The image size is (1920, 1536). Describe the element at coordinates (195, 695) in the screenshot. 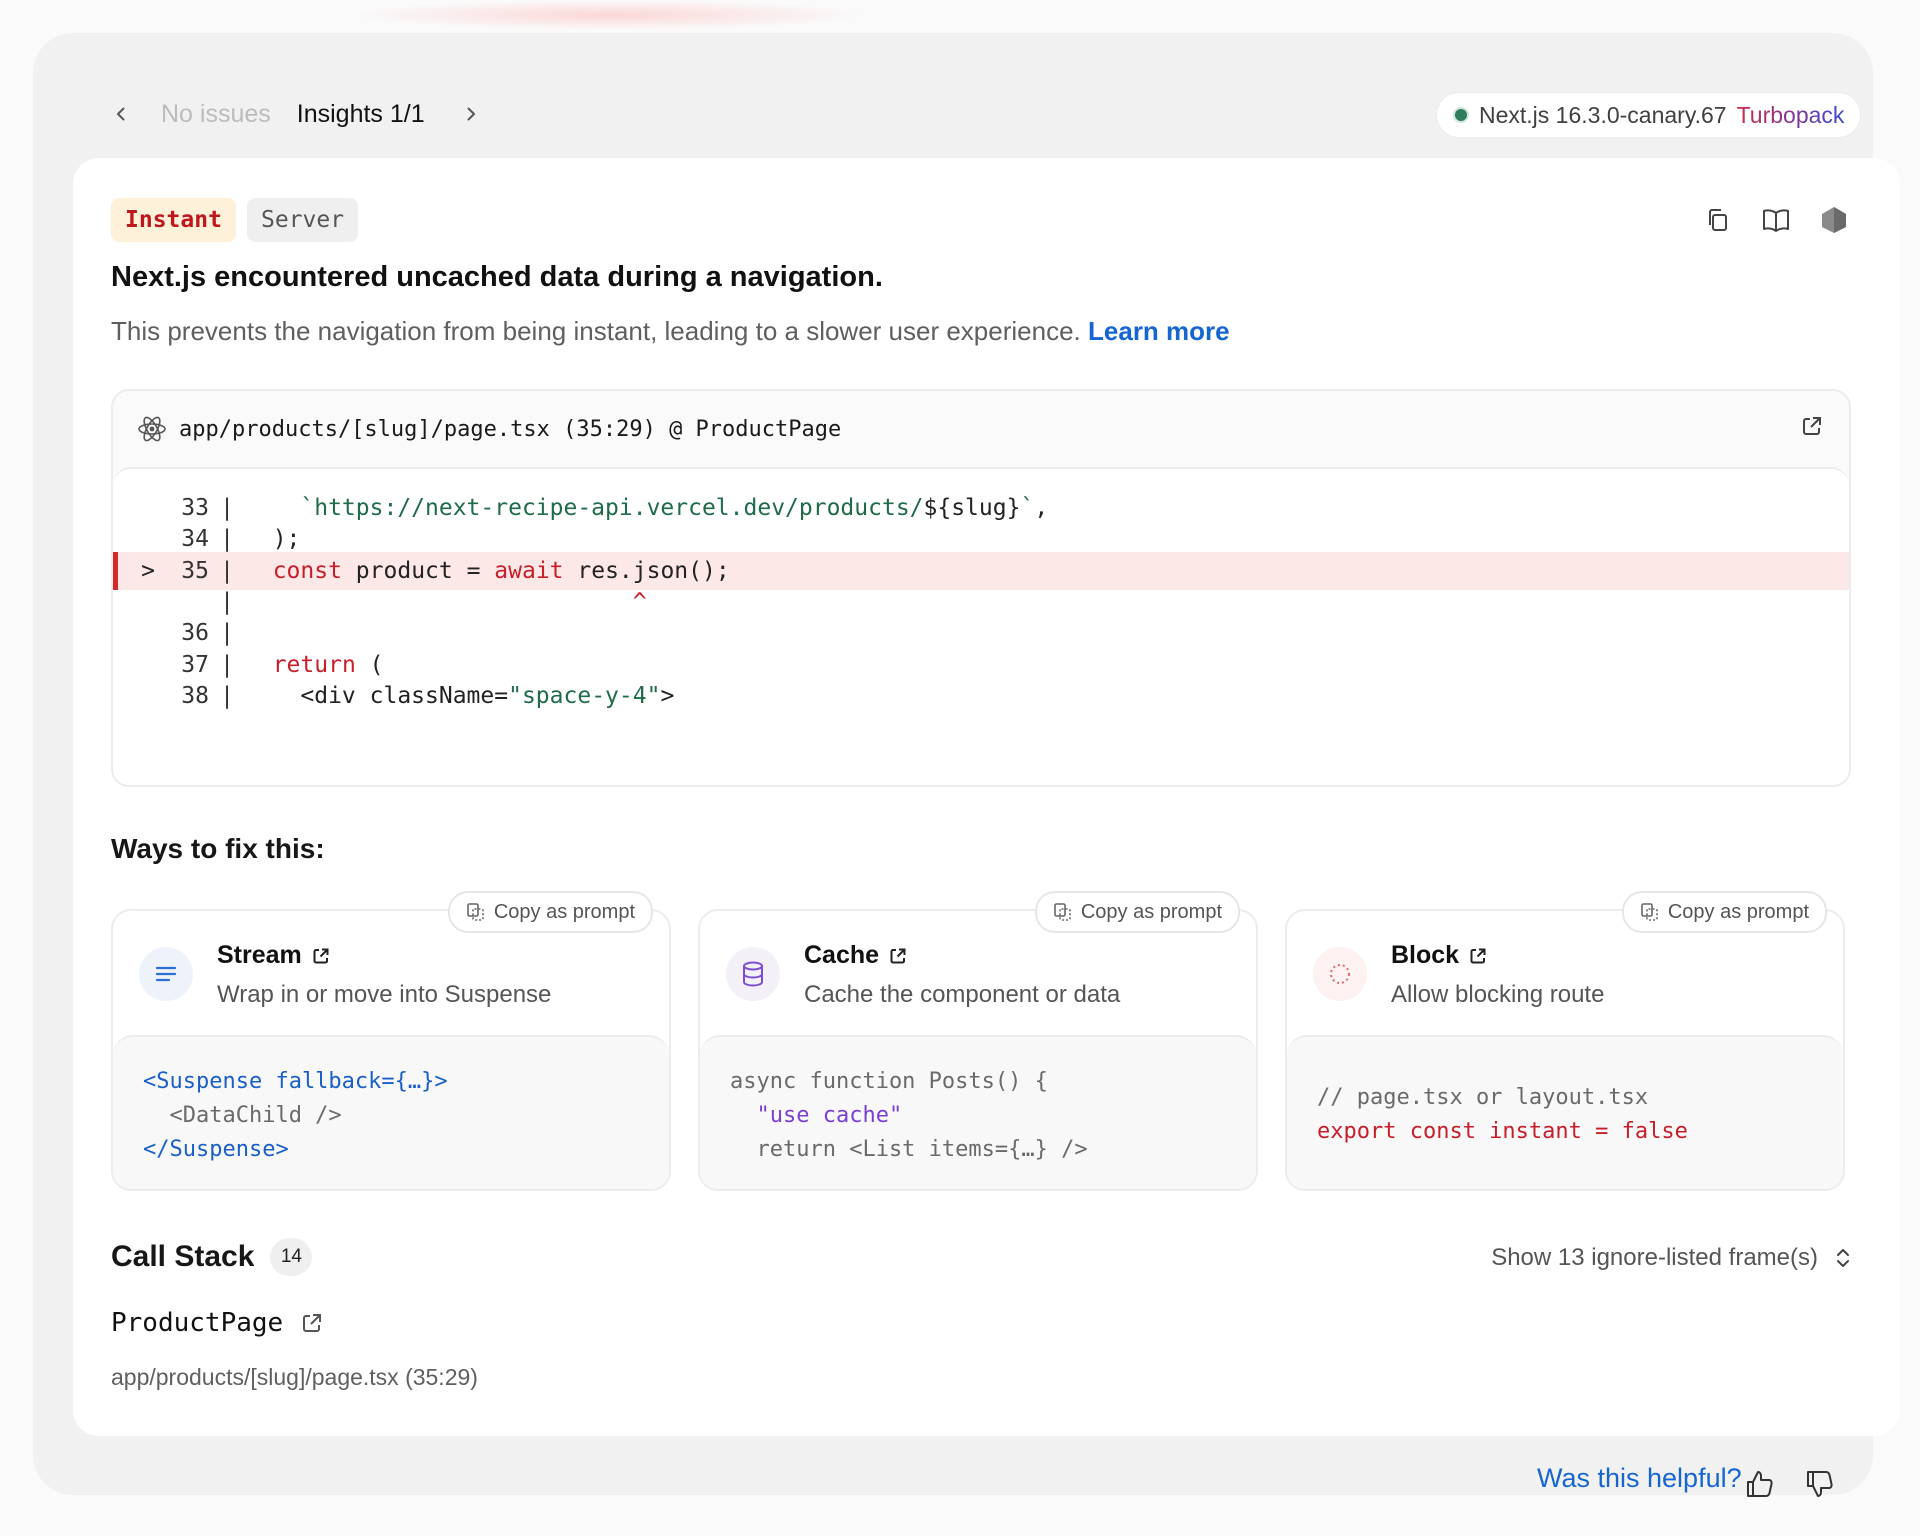

I see `line-number: 38` at that location.